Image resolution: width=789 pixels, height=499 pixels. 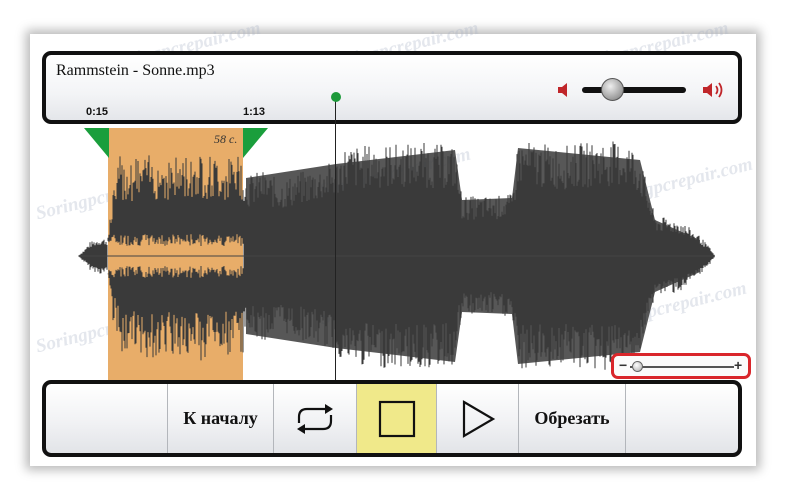 I want to click on zoom-slider-thumb, so click(x=637, y=366).